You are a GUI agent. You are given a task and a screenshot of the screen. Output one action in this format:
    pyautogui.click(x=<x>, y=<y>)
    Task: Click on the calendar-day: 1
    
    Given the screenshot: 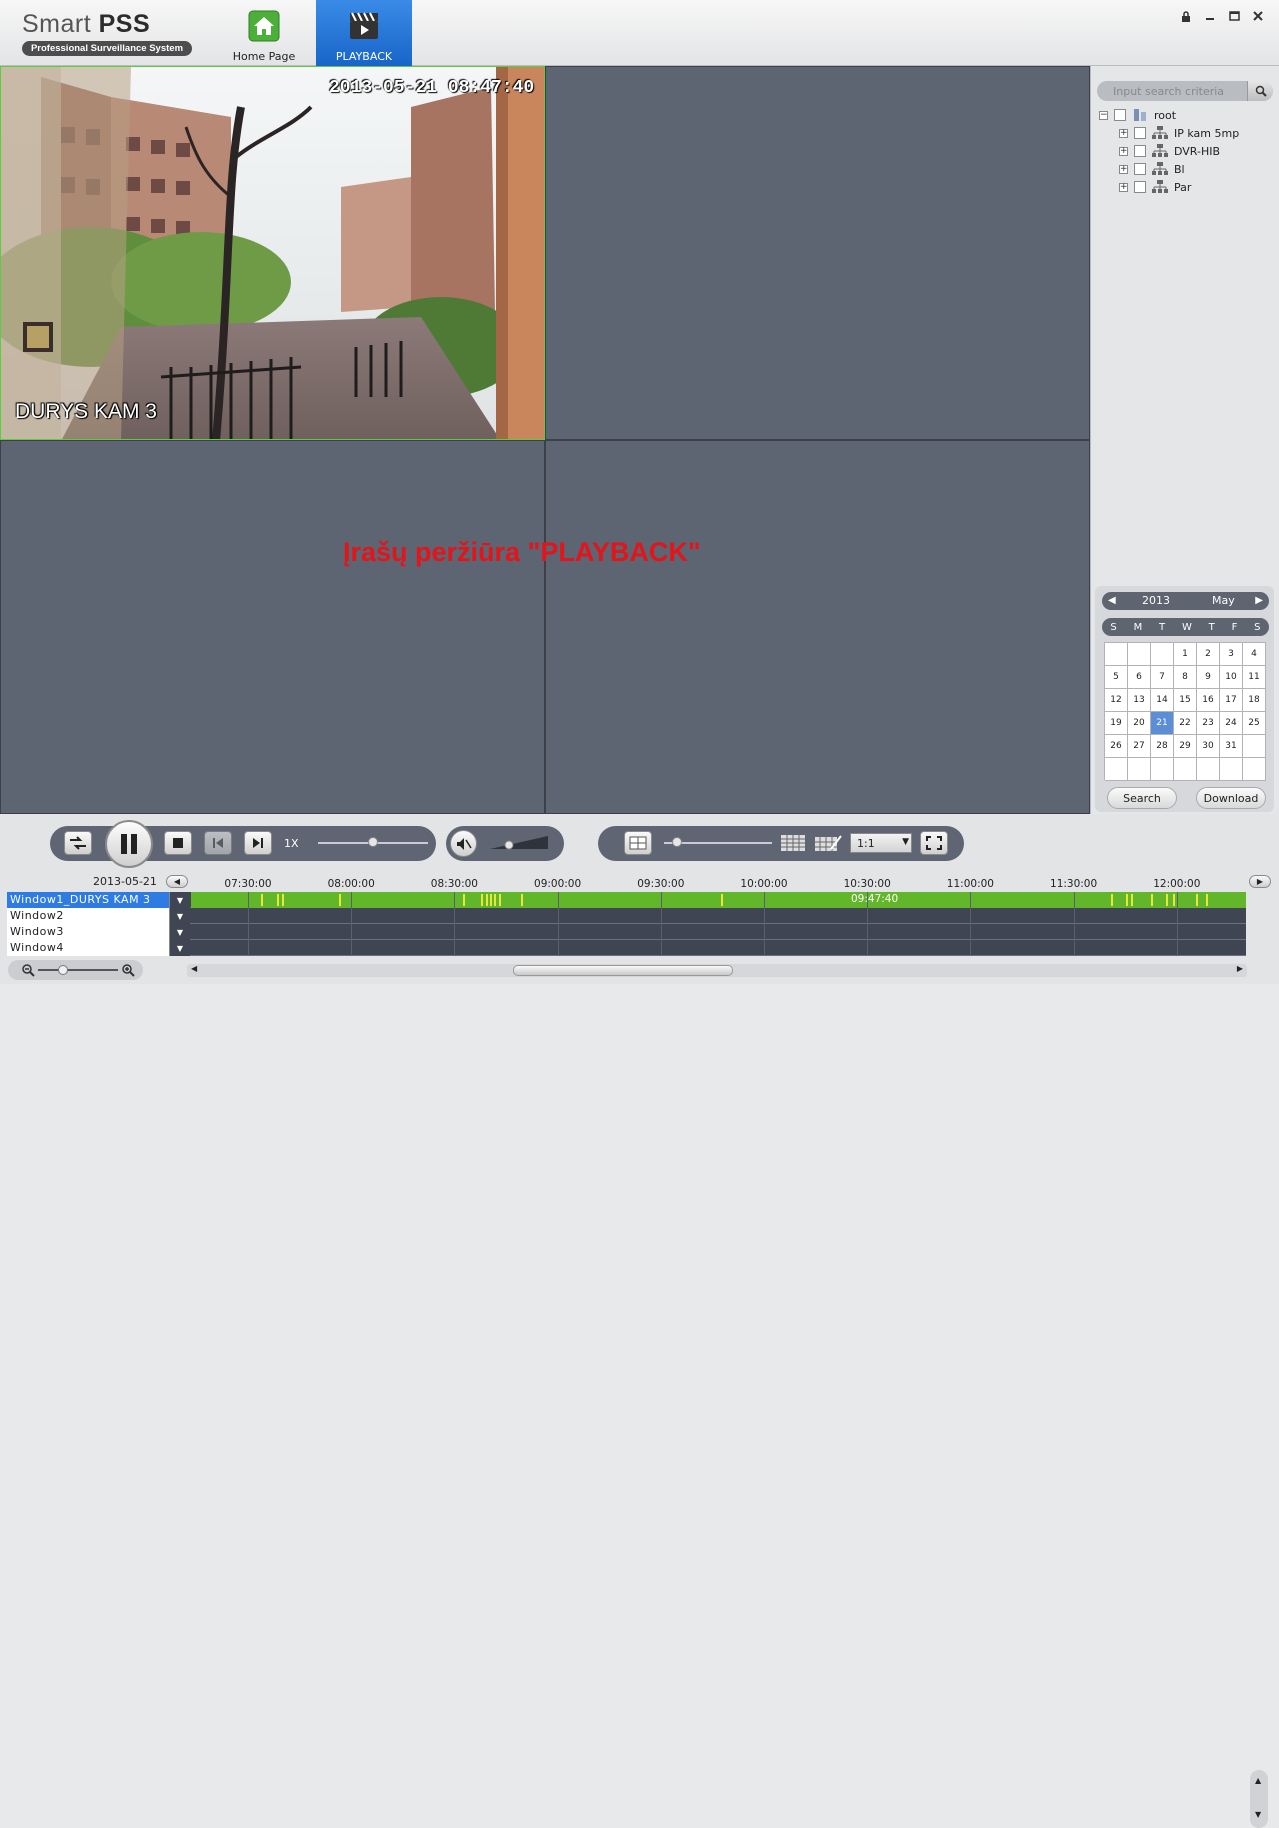 What is the action you would take?
    pyautogui.click(x=1185, y=654)
    